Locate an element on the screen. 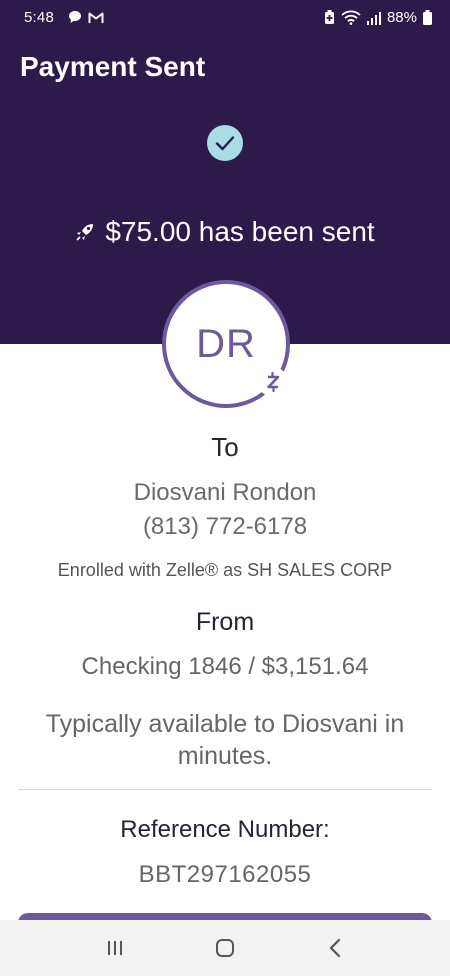  source-account: Checking 1846 / $3,151.64 is located at coordinates (225, 666).